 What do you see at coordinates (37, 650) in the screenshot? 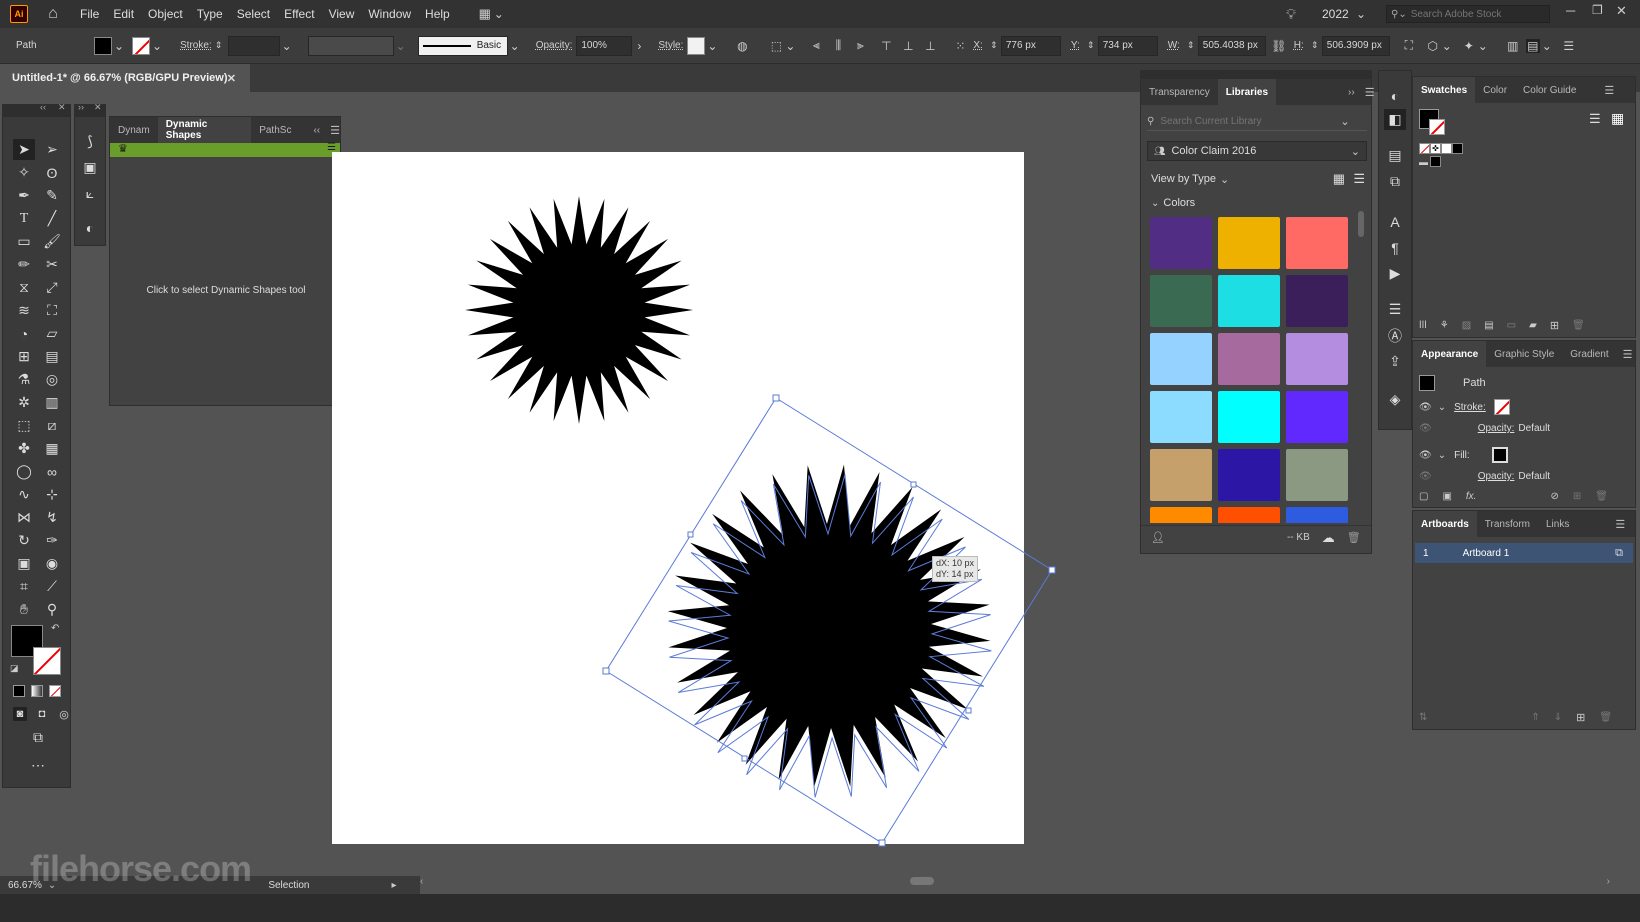
I see `fill-stroke-widget: ↶ ◪` at bounding box center [37, 650].